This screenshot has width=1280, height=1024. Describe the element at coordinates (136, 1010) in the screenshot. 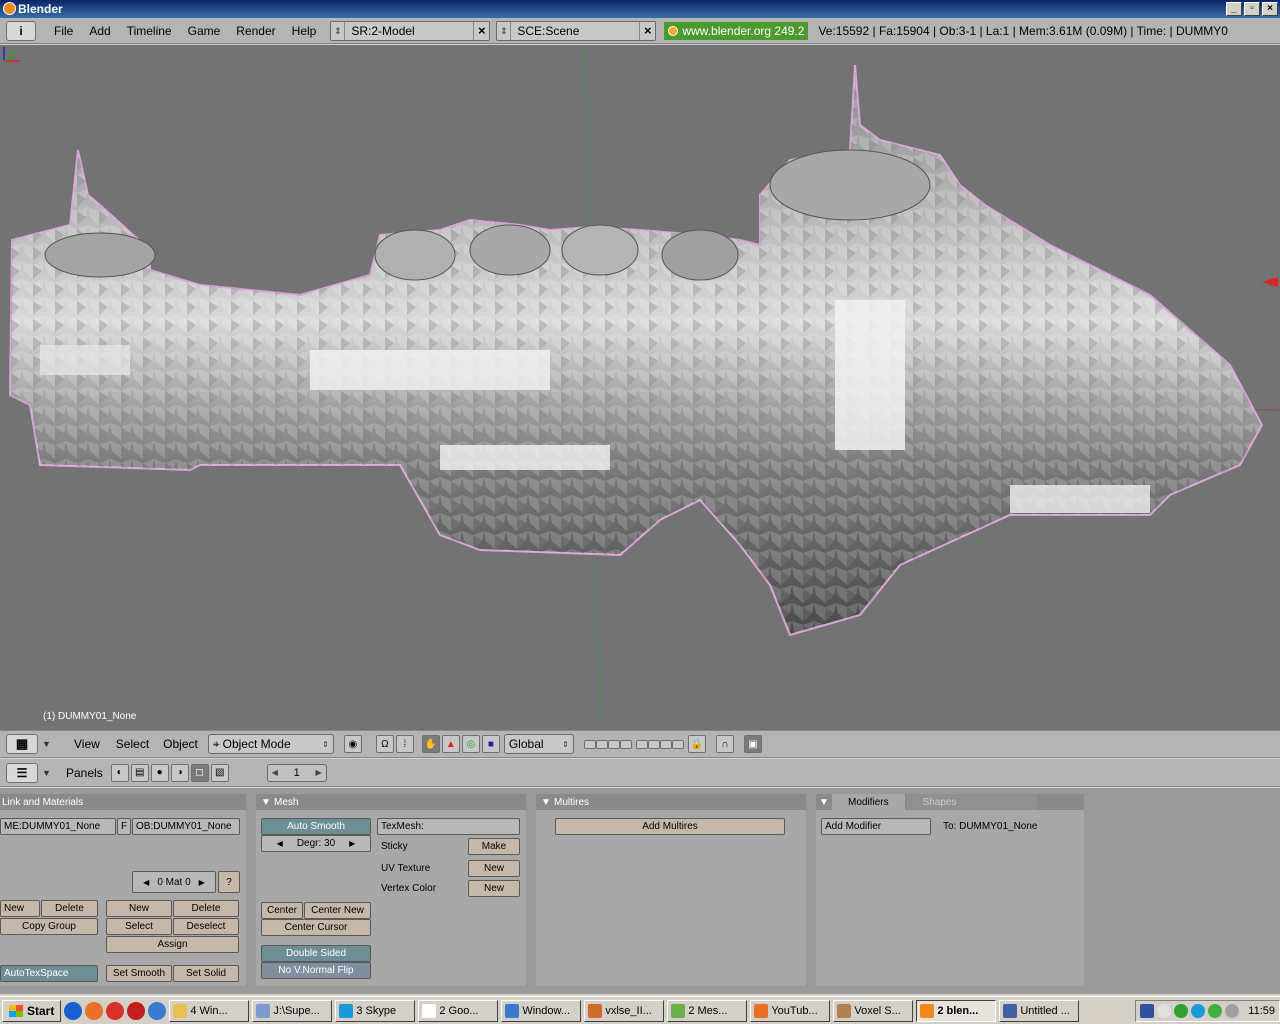

I see `opera-quicklaunch-icon` at that location.